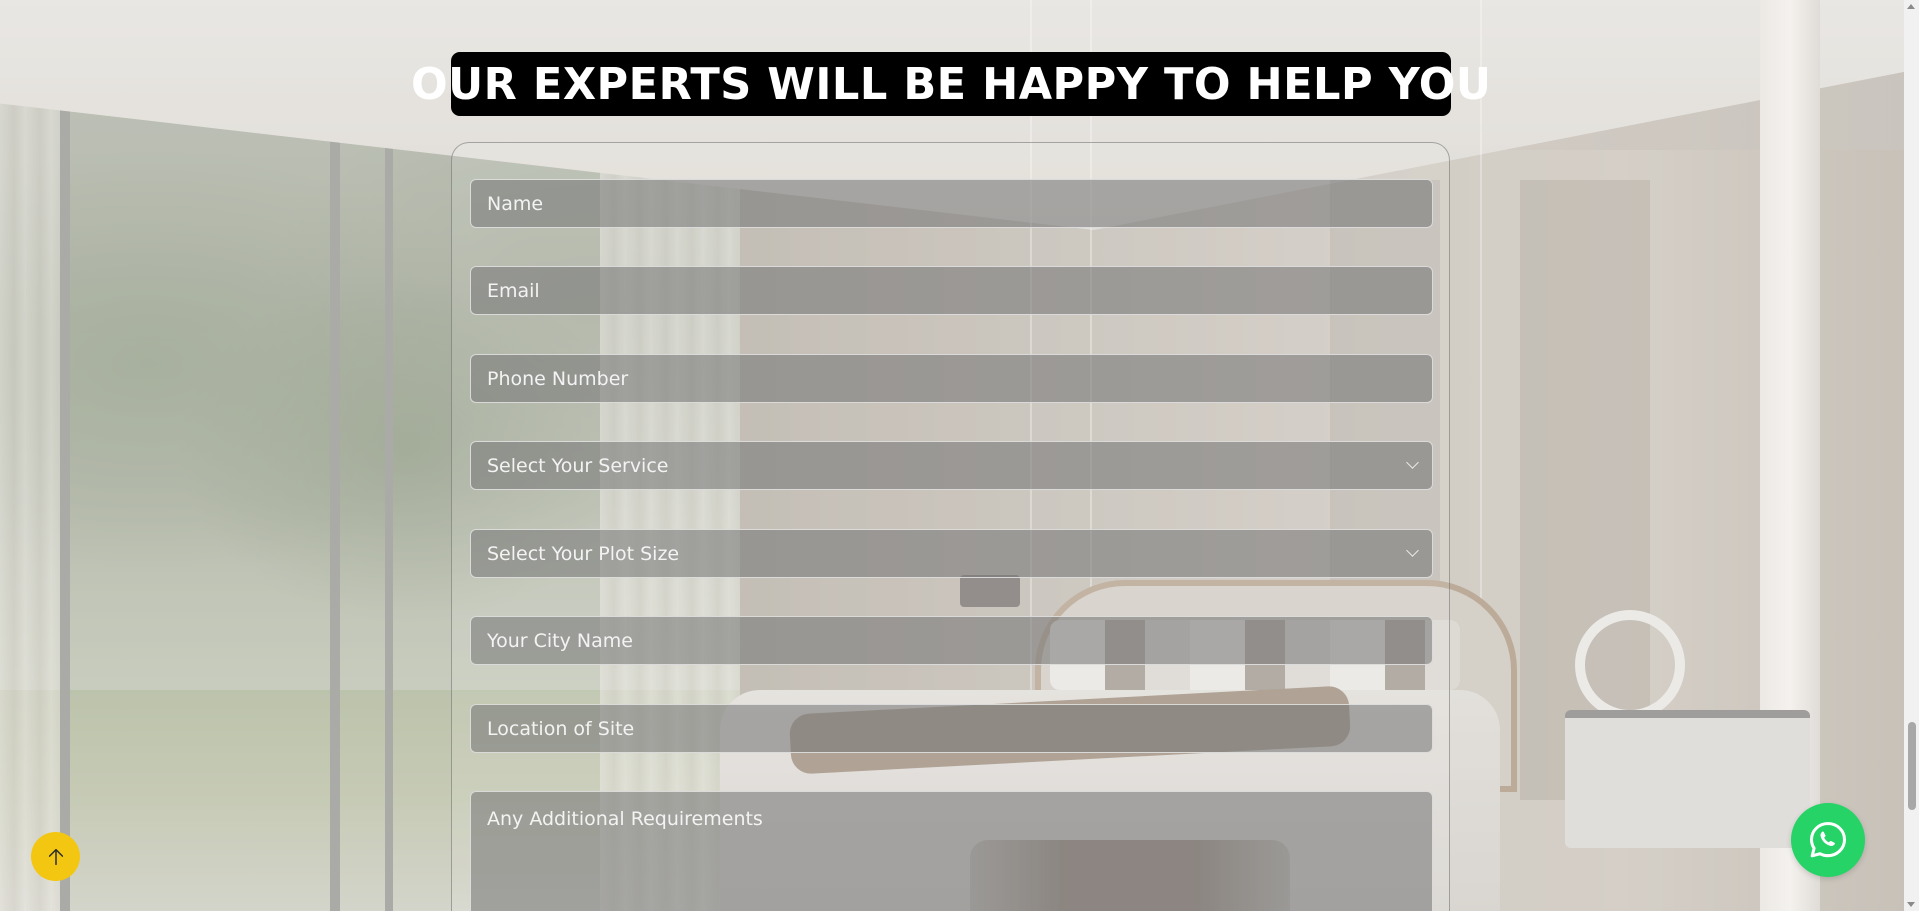  I want to click on arrow-up-icon, so click(55, 856).